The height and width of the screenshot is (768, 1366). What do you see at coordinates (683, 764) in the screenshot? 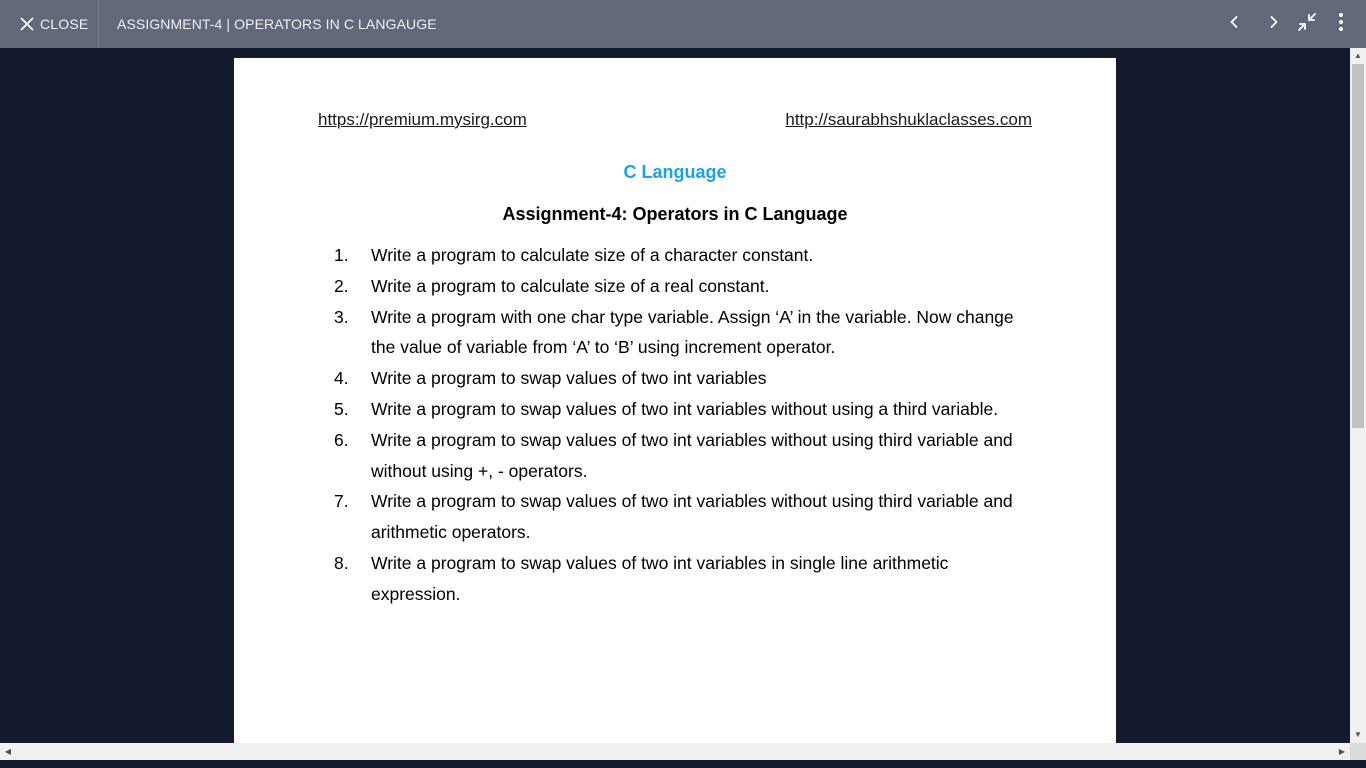
I see `viewer-bottom-edge` at bounding box center [683, 764].